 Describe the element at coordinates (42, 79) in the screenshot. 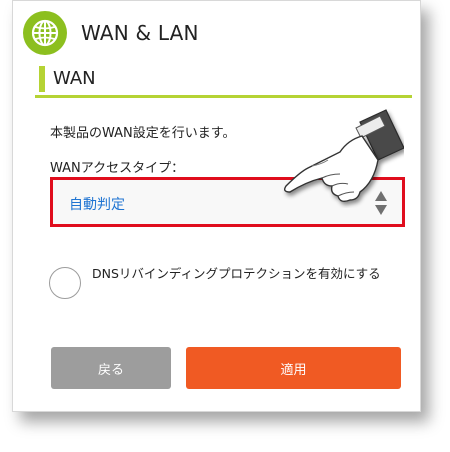

I see `section-marker` at that location.